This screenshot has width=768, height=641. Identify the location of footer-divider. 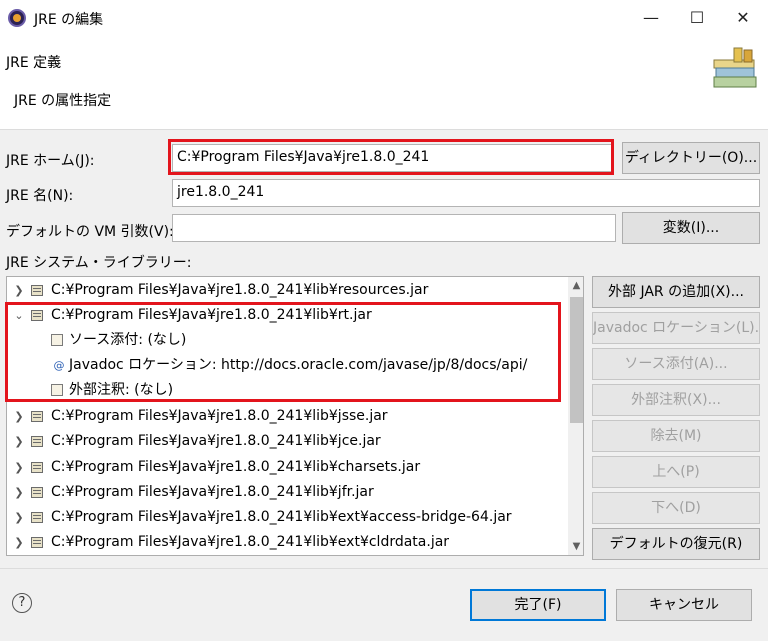
(384, 568).